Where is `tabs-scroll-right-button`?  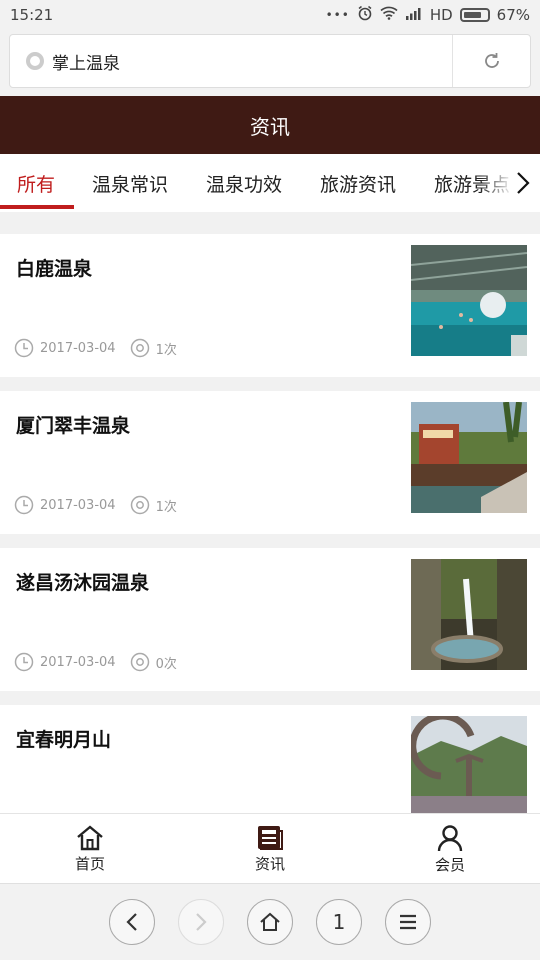 tabs-scroll-right-button is located at coordinates (523, 183).